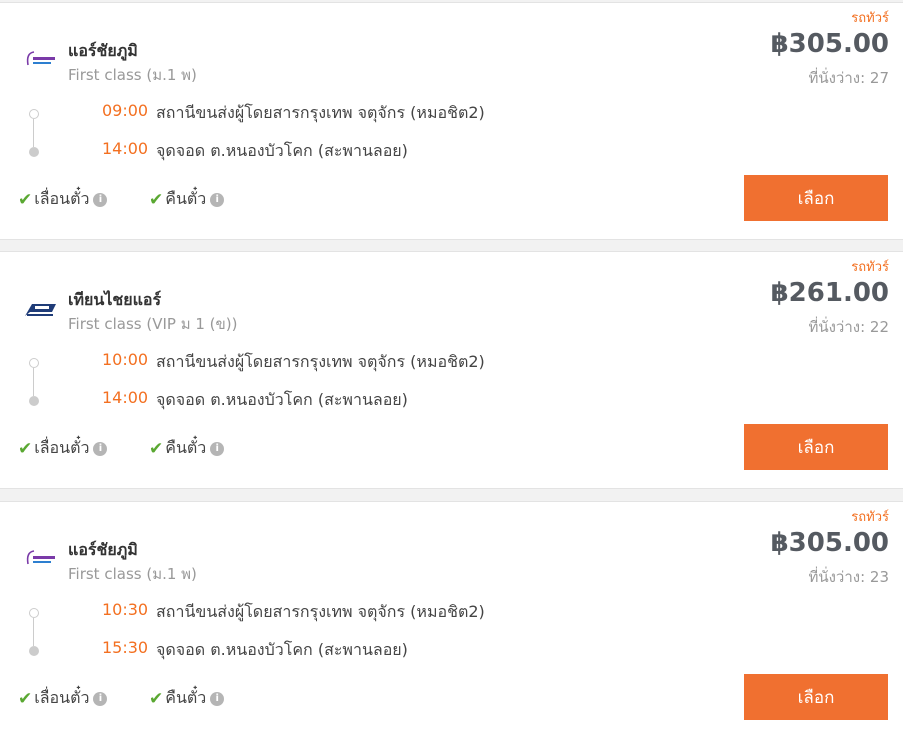  What do you see at coordinates (848, 78) in the screenshot?
I see `seats-available: ที่นั่งว่าง: 27` at bounding box center [848, 78].